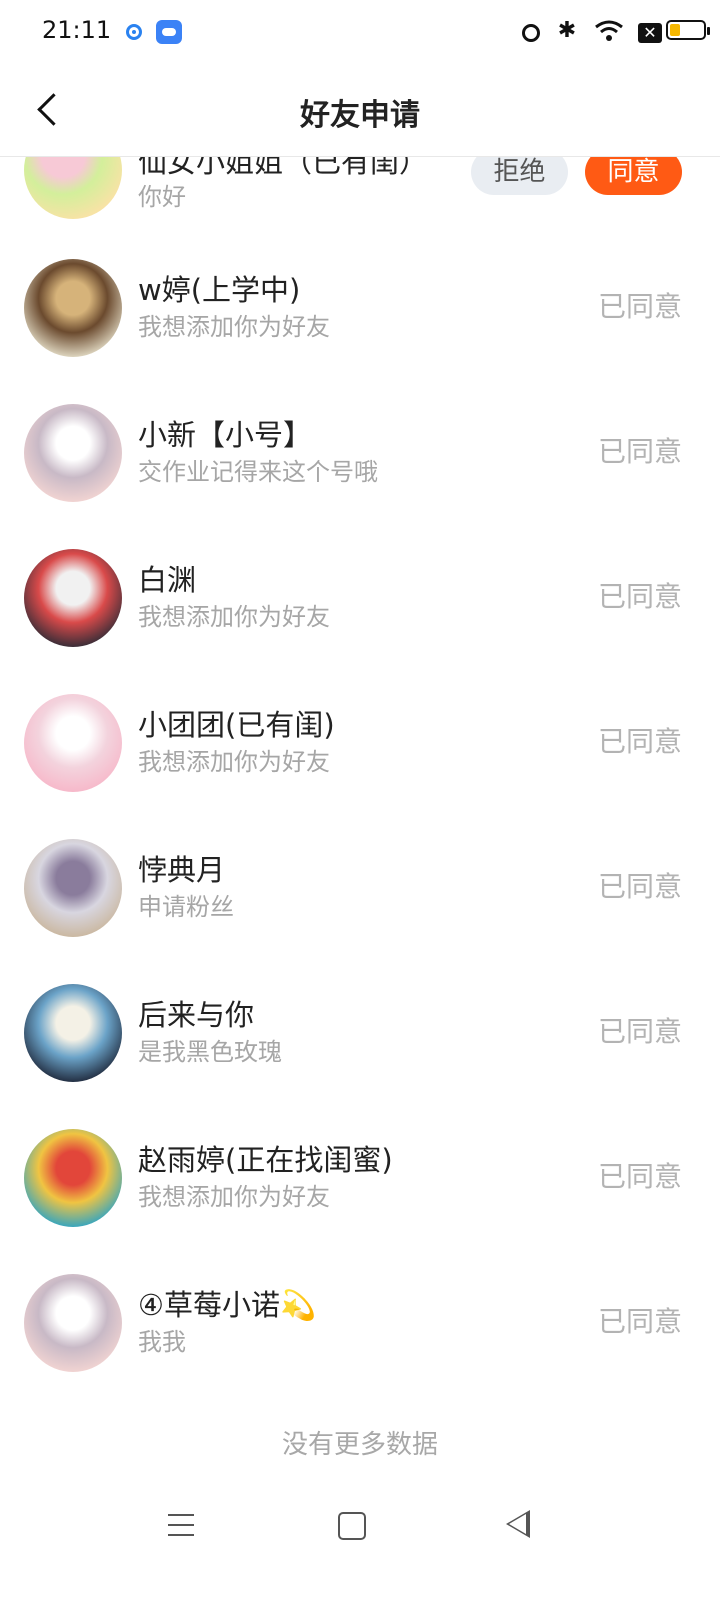 Image resolution: width=720 pixels, height=1600 pixels. Describe the element at coordinates (567, 30) in the screenshot. I see `bluetooth-icon: ✱` at that location.